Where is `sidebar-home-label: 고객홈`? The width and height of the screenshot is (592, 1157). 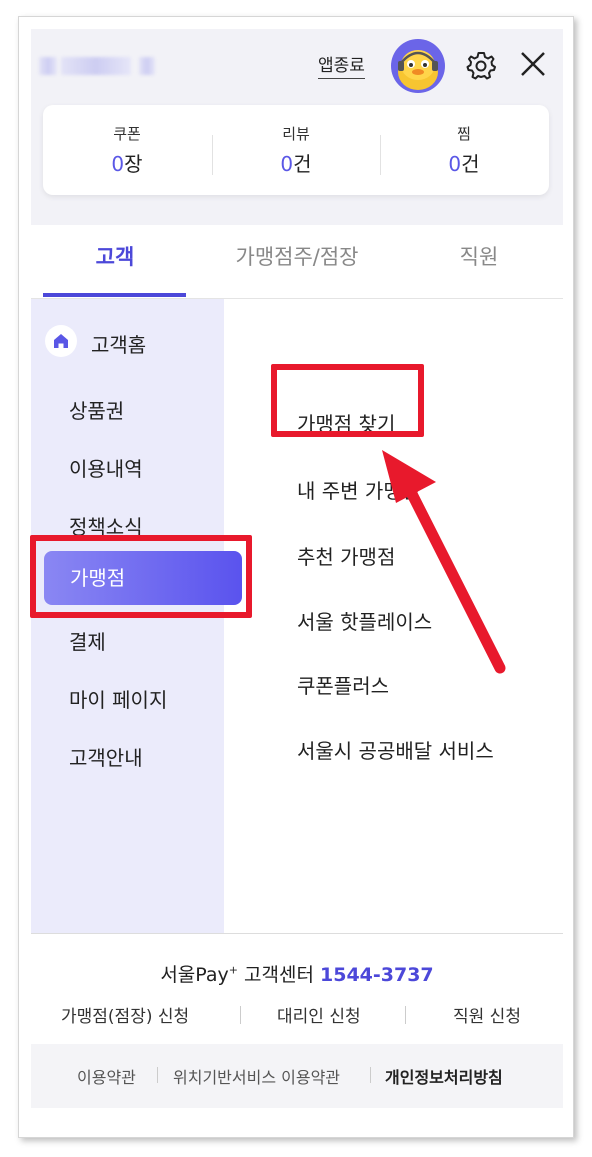
sidebar-home-label: 고객홈 is located at coordinates (119, 345).